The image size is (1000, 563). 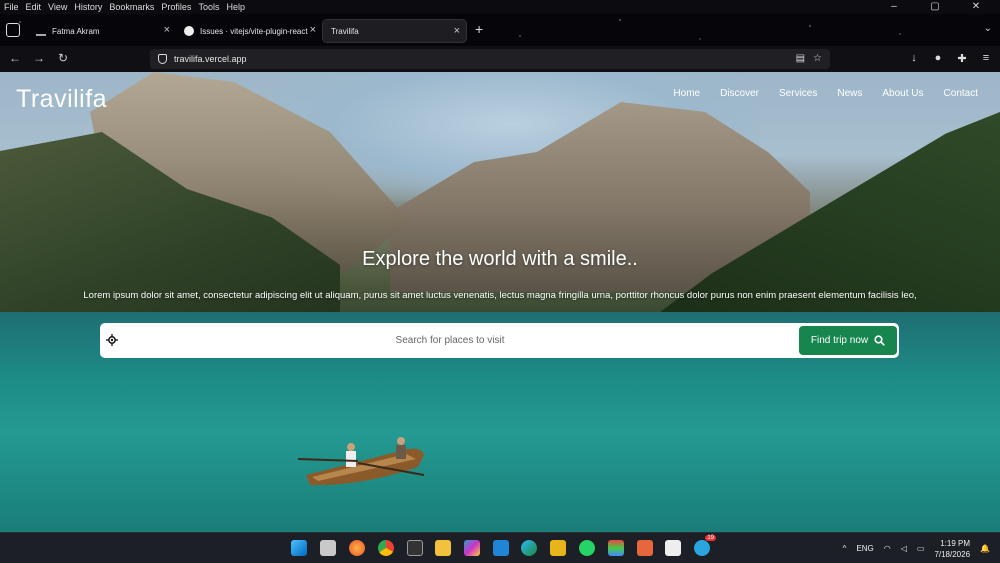 I want to click on wifi-icon: ◠, so click(x=887, y=548).